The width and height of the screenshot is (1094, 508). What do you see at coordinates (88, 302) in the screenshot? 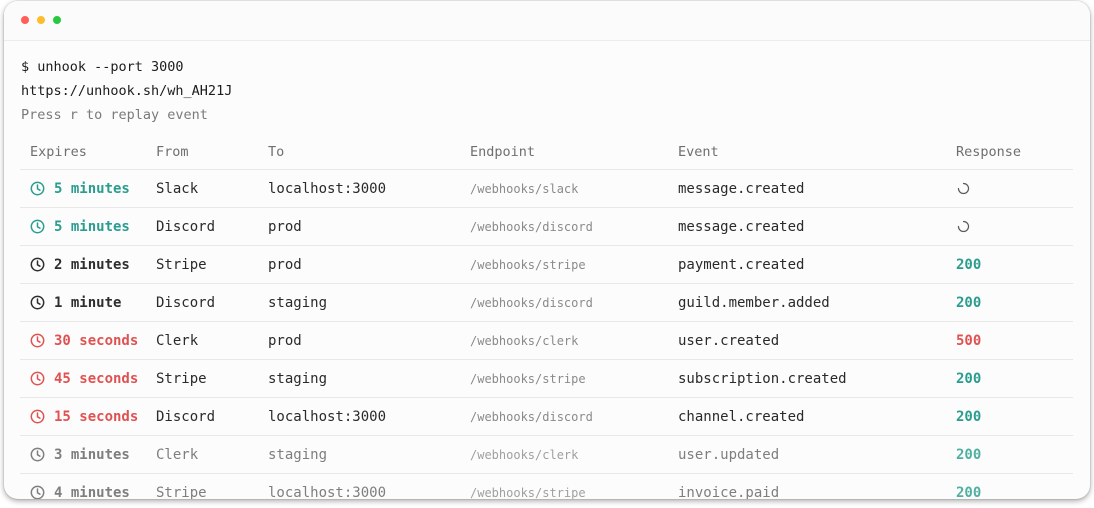
I see `expires-text: 1 minute` at bounding box center [88, 302].